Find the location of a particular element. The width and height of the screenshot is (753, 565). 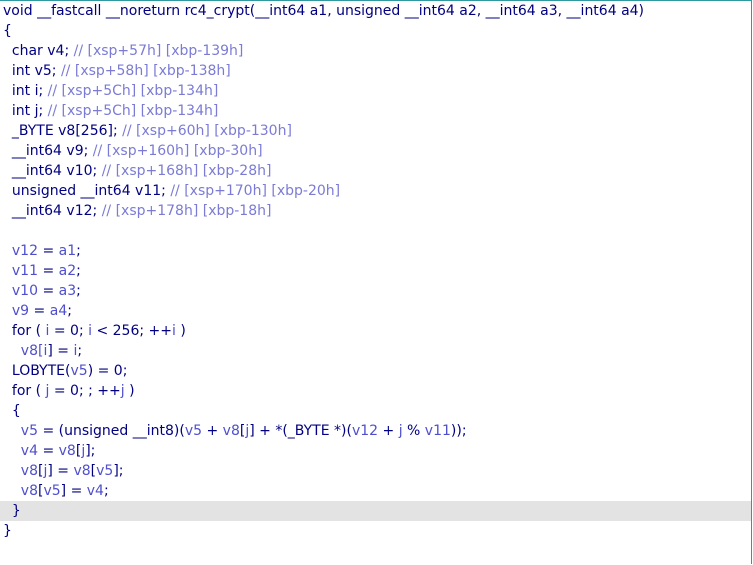

code-identifier: a3 is located at coordinates (68, 291).